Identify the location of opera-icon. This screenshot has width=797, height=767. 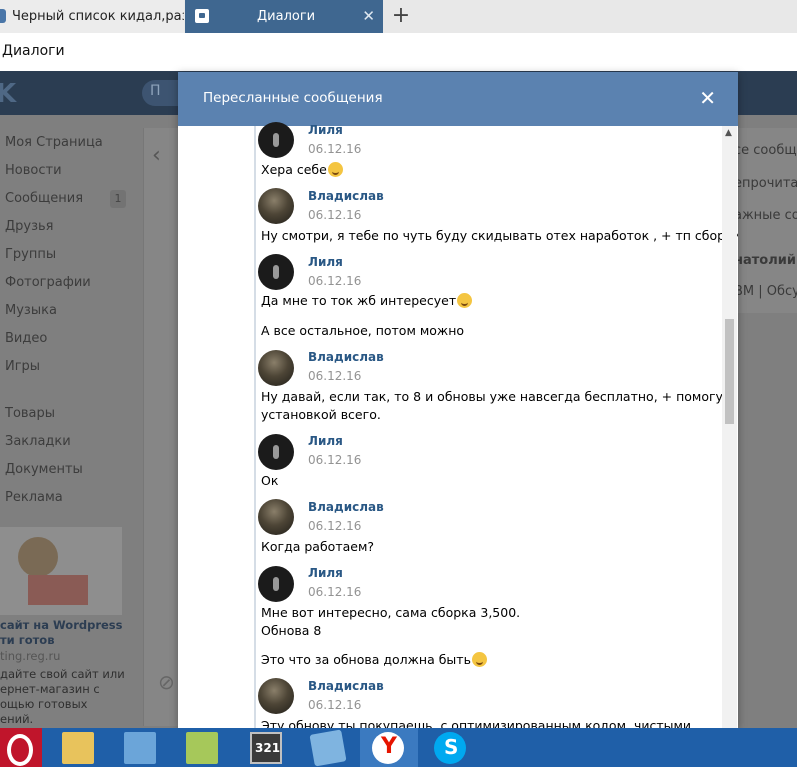
(21, 747).